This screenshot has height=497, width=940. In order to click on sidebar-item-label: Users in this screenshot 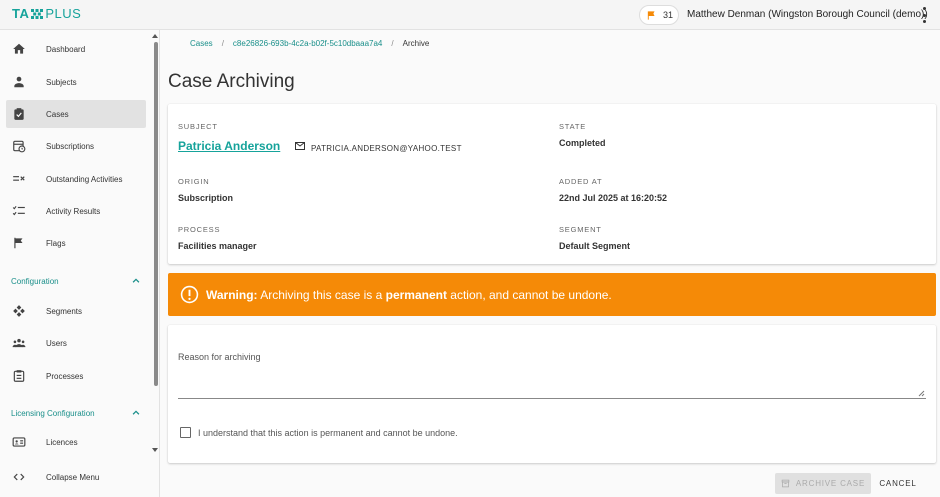, I will do `click(56, 343)`.